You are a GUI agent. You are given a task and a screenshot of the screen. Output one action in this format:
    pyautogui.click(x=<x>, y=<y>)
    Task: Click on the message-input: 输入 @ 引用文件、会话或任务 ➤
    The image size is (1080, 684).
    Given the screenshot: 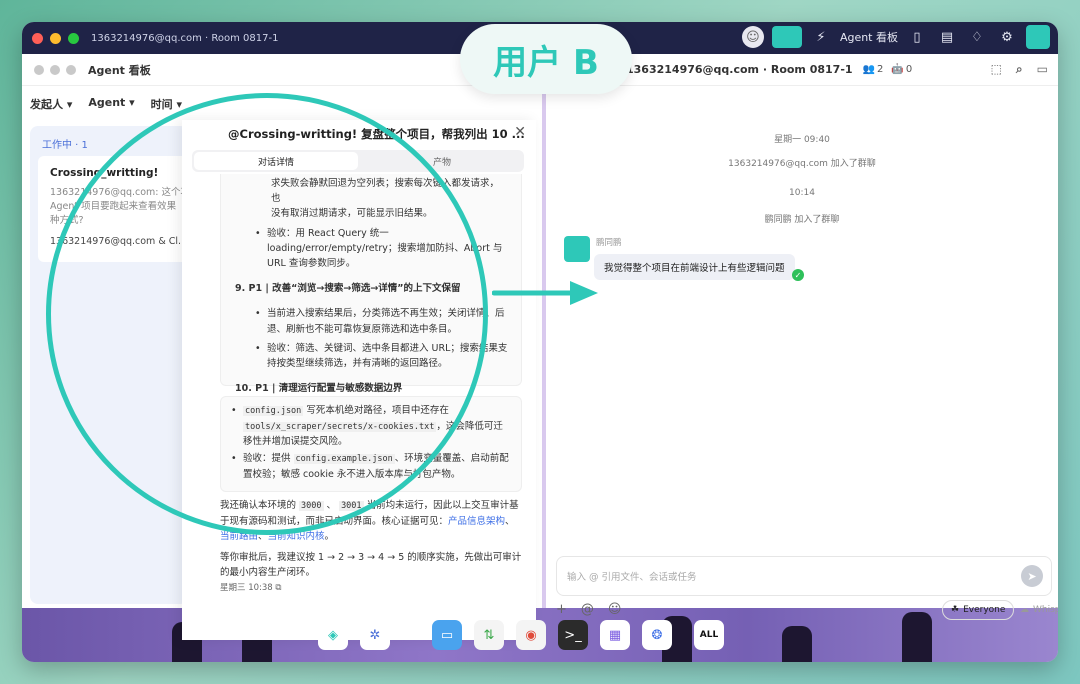 What is the action you would take?
    pyautogui.click(x=804, y=576)
    